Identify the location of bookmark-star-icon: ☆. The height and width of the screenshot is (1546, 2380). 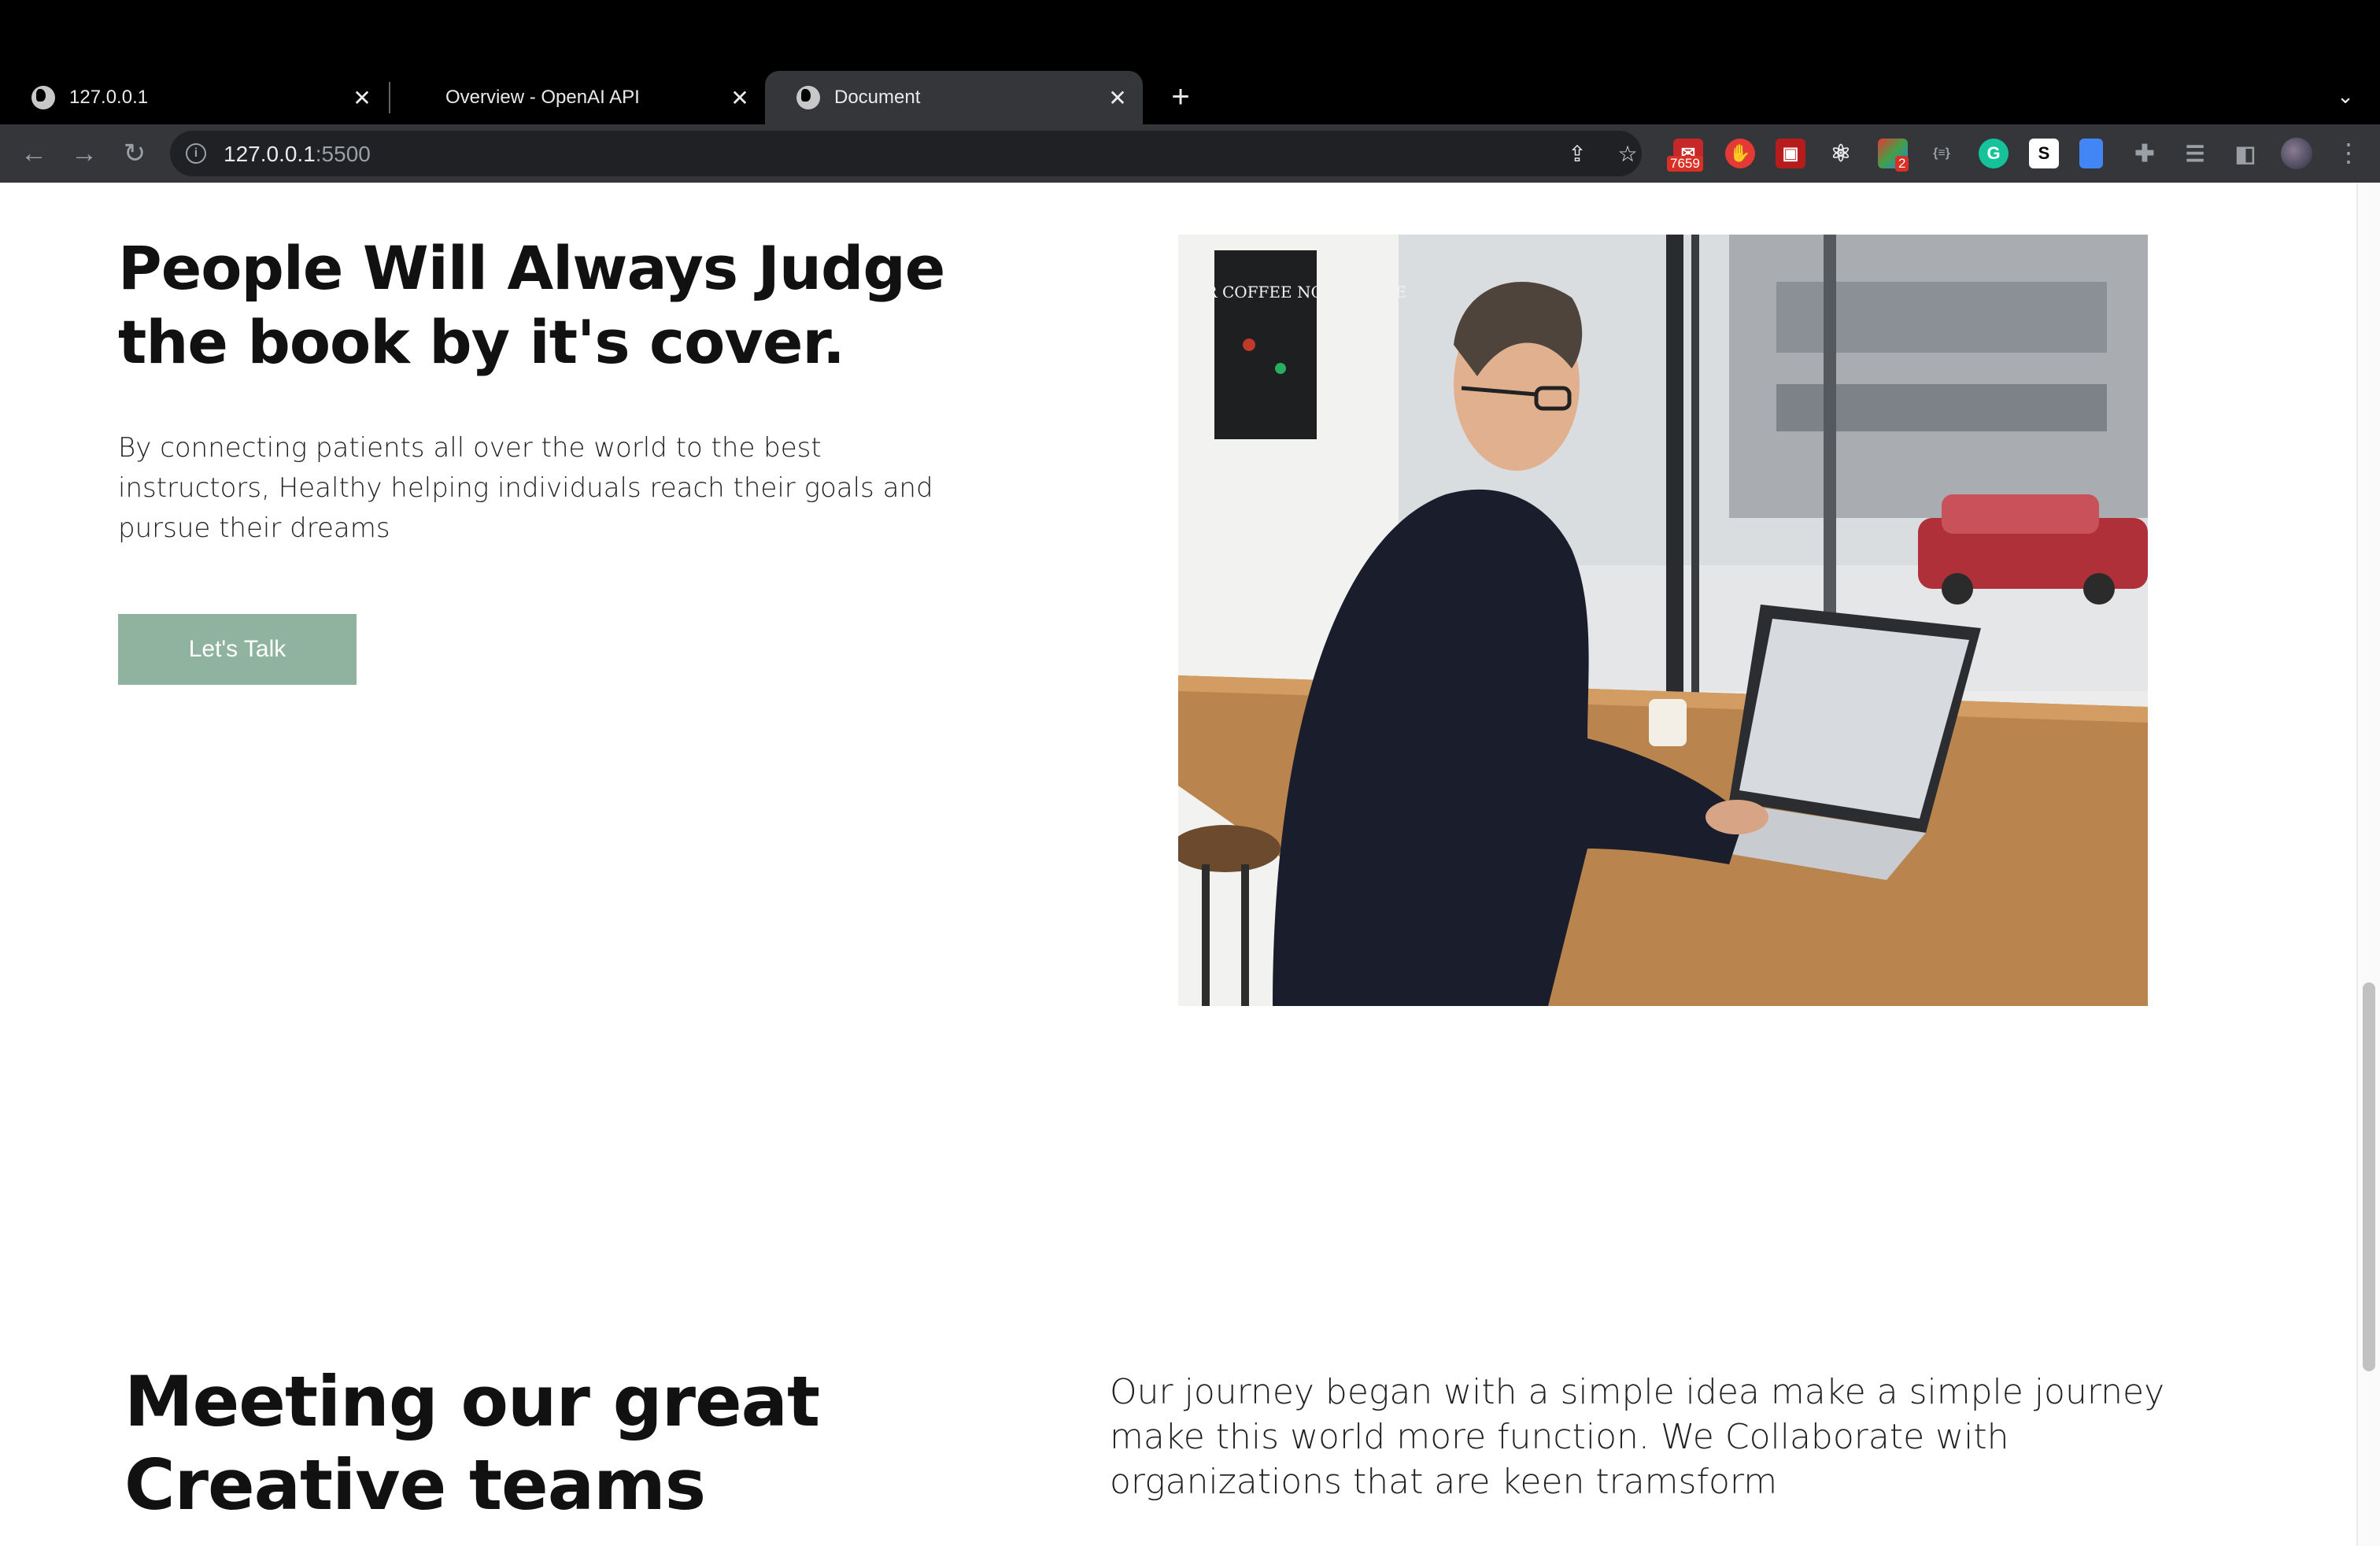
(1628, 154).